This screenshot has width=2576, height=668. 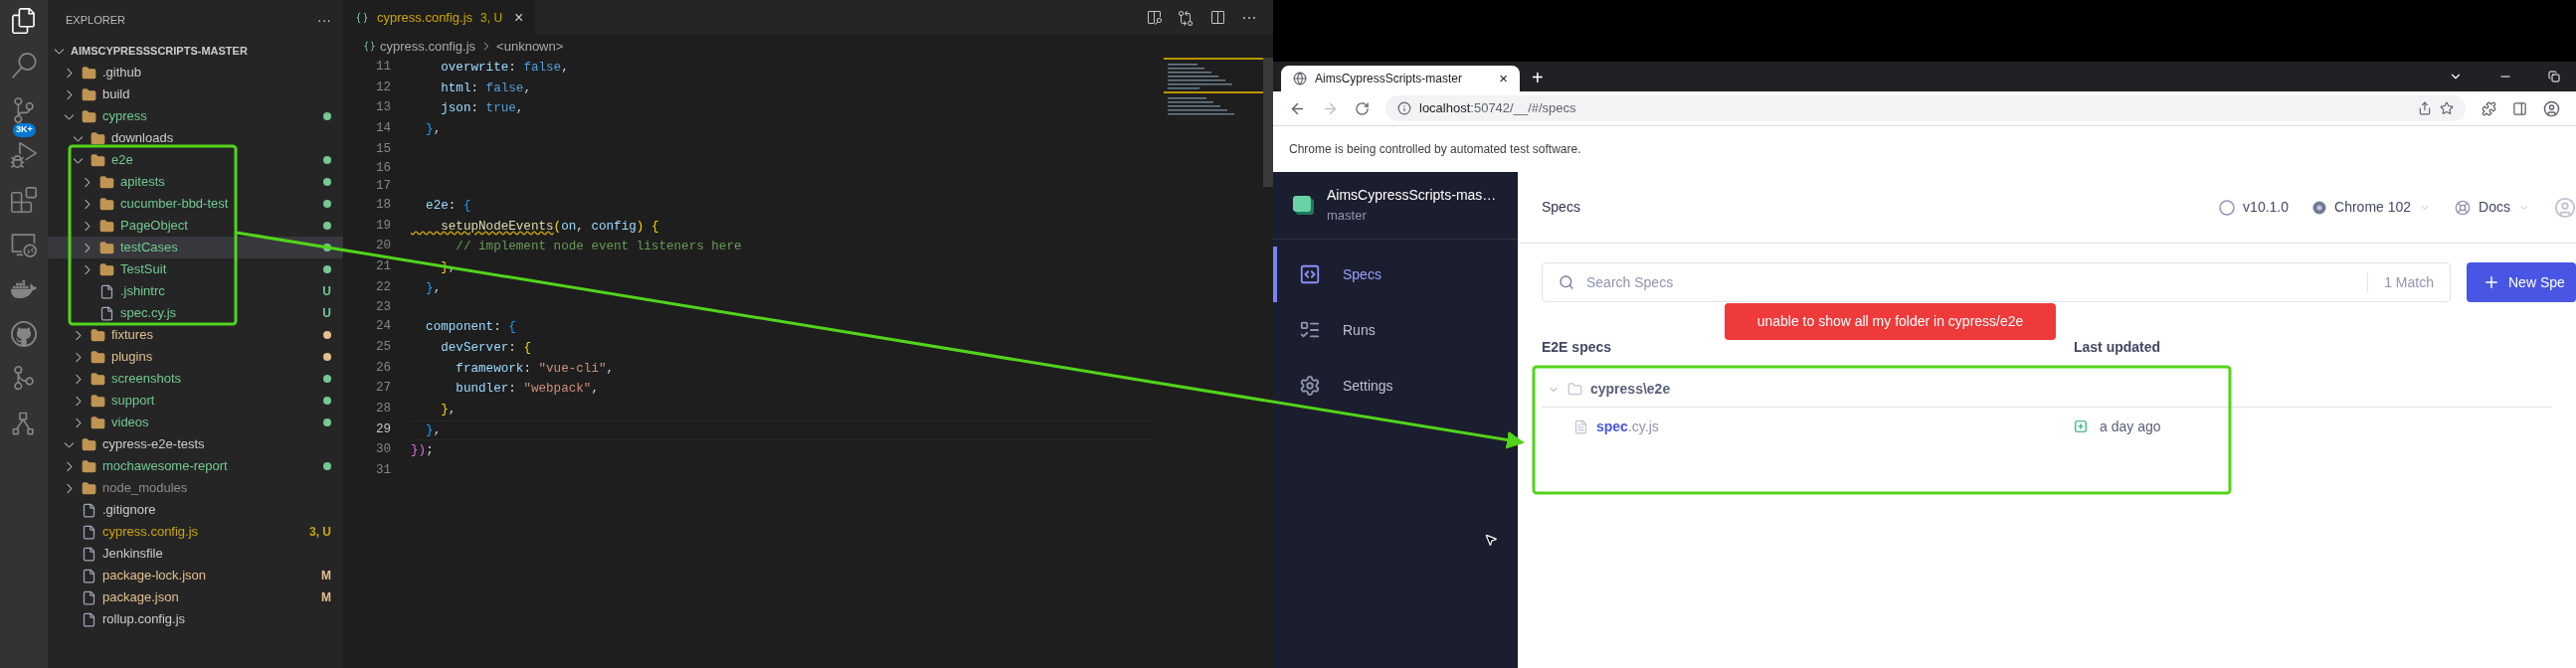 What do you see at coordinates (195, 160) in the screenshot?
I see `tree-item: e2e` at bounding box center [195, 160].